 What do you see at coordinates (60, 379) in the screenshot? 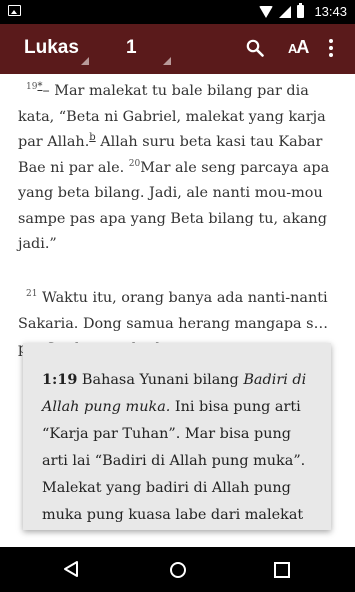
I see `footnote-reference: 1:19` at bounding box center [60, 379].